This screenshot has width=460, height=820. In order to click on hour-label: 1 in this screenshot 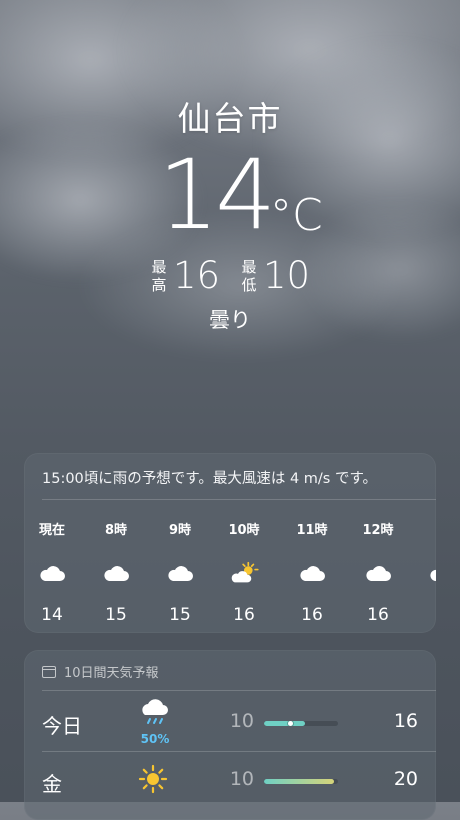, I will do `click(424, 526)`.